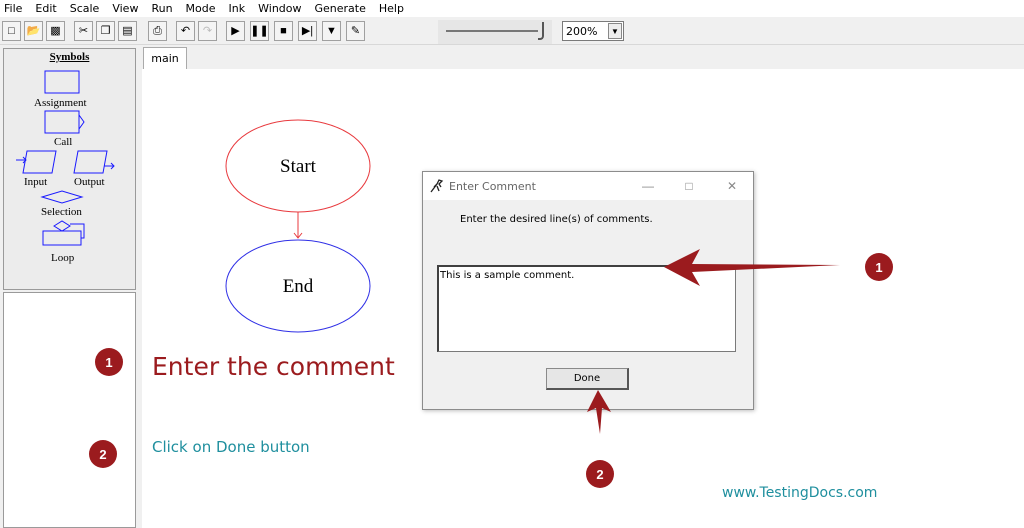 This screenshot has width=1024, height=528. I want to click on menu-item-ink: Ink, so click(237, 8).